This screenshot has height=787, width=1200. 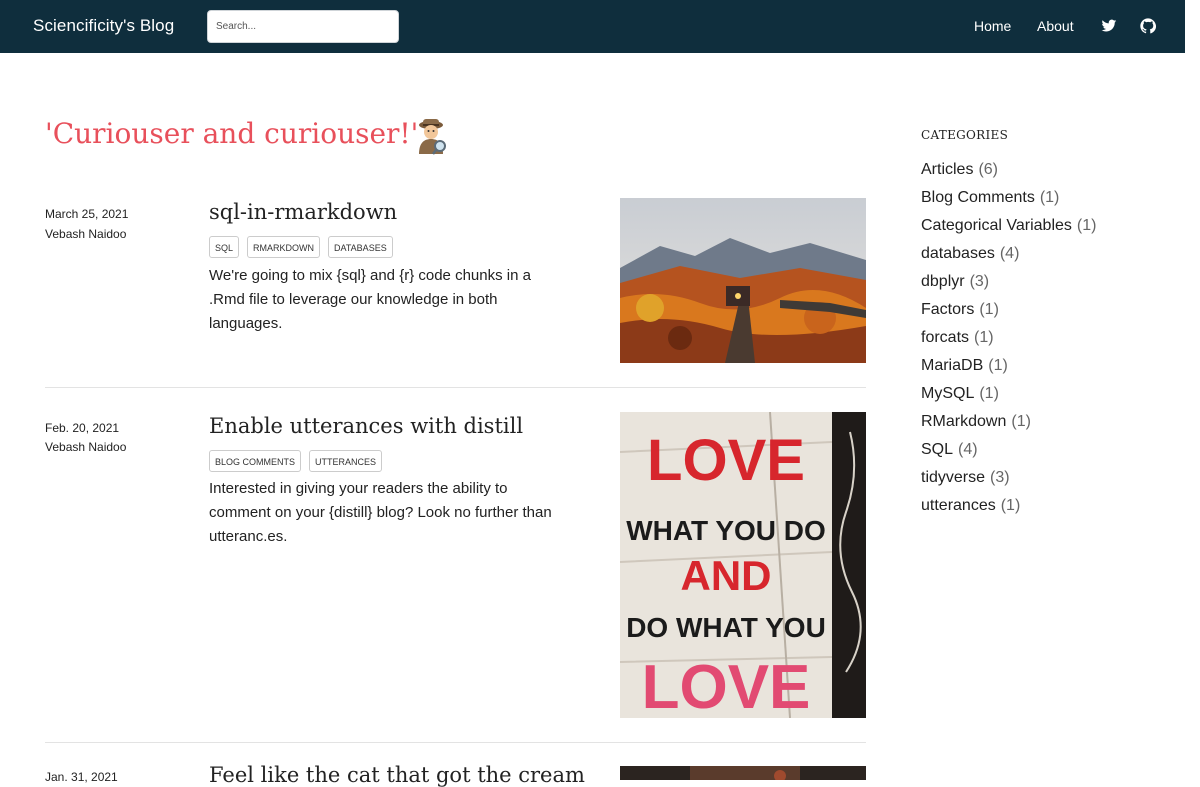 I want to click on sign-text-love-bottom: LOVE, so click(x=726, y=685).